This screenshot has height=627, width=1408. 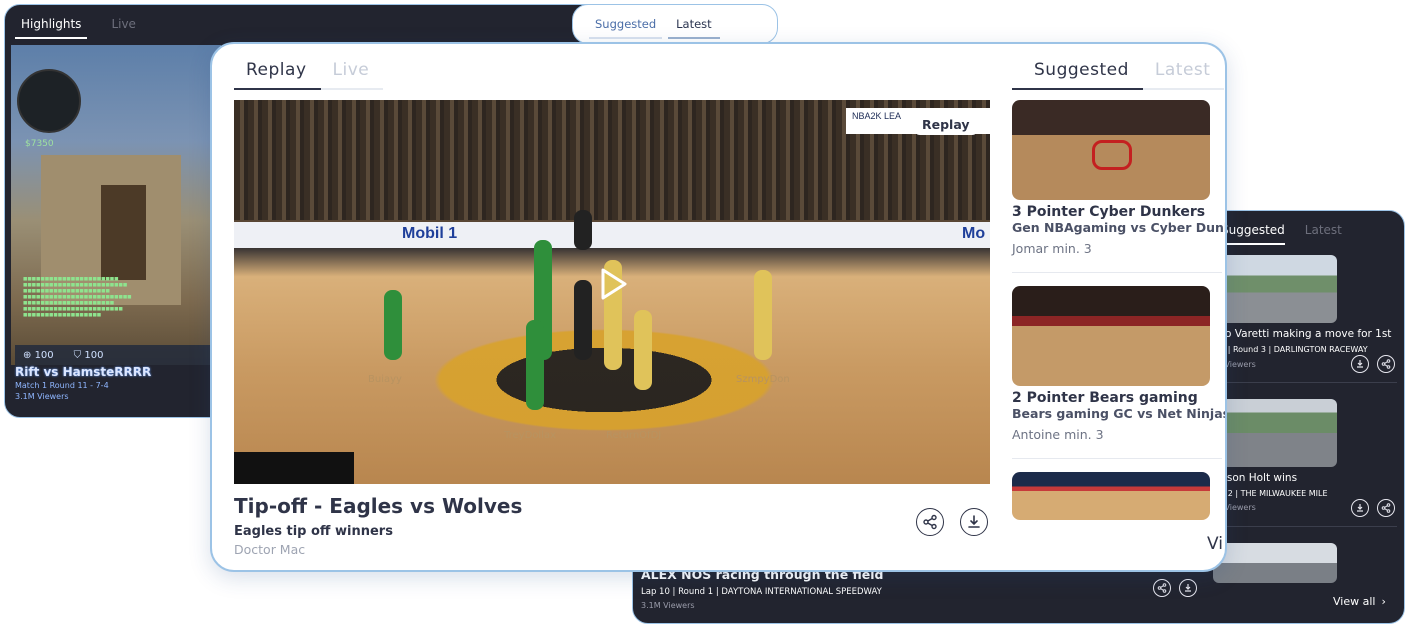 I want to click on video-title: Tip-off - Eagles vs Wolves, so click(x=378, y=506).